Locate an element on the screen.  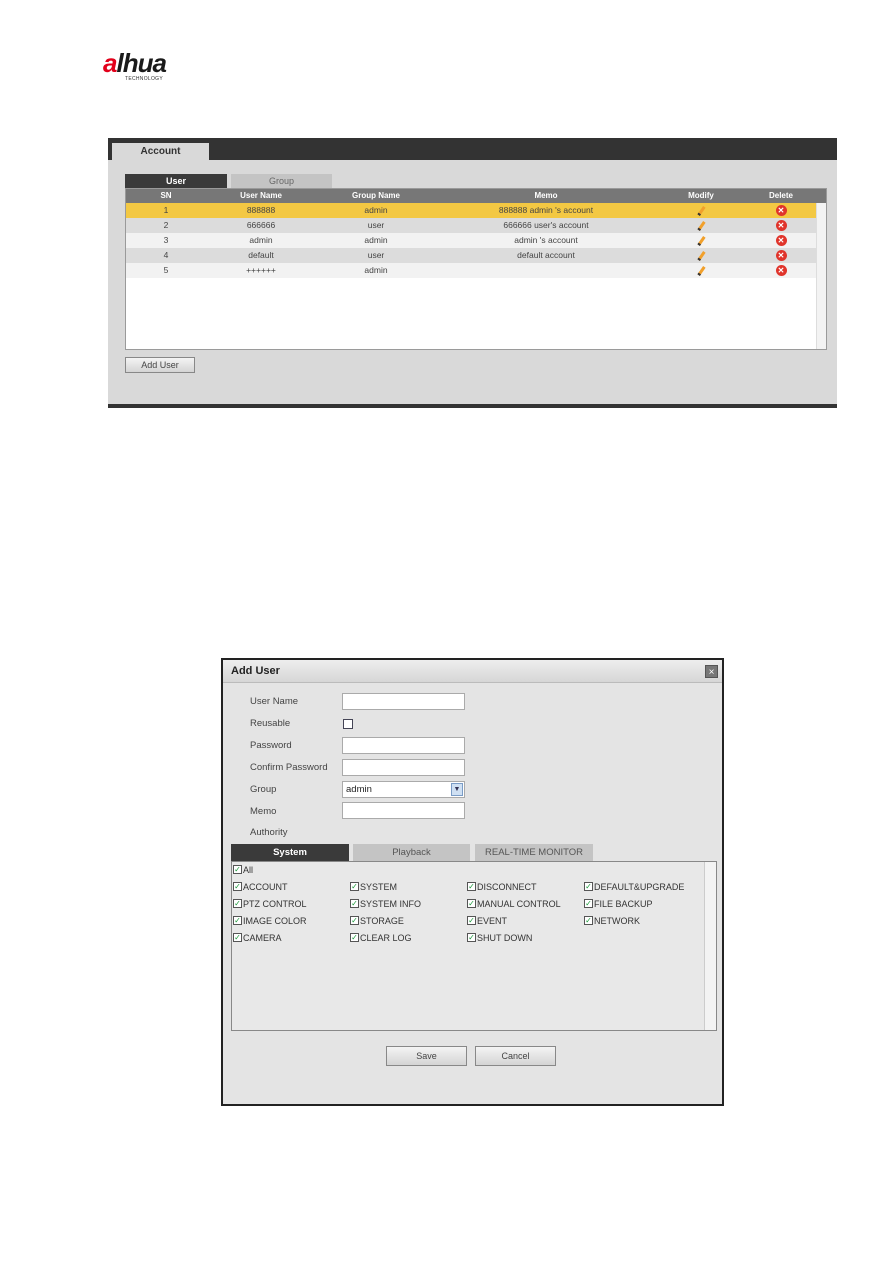
tab-group: Group is located at coordinates (281, 181).